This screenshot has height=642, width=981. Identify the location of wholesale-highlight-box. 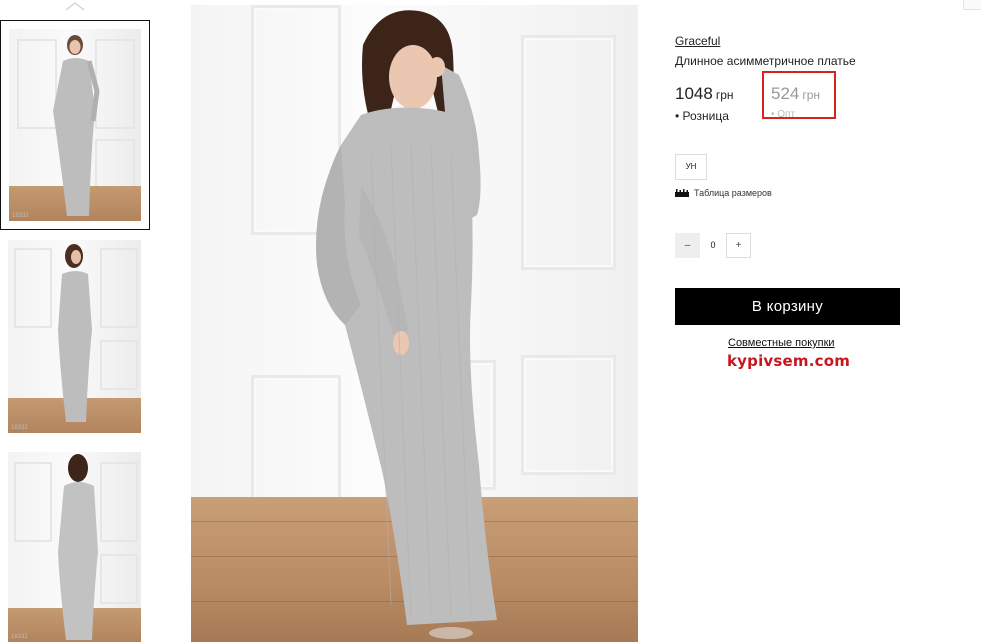
(799, 95).